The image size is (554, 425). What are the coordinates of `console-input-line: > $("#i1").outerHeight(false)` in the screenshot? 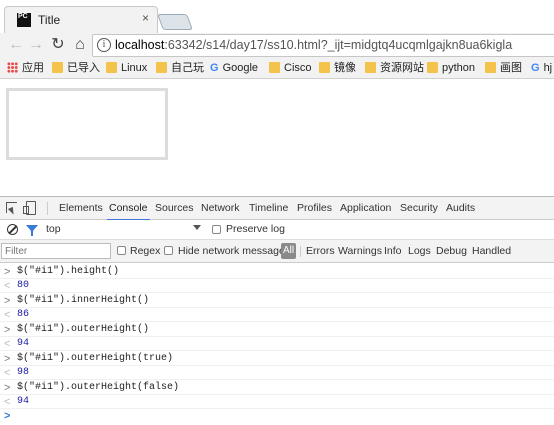 It's located at (277, 388).